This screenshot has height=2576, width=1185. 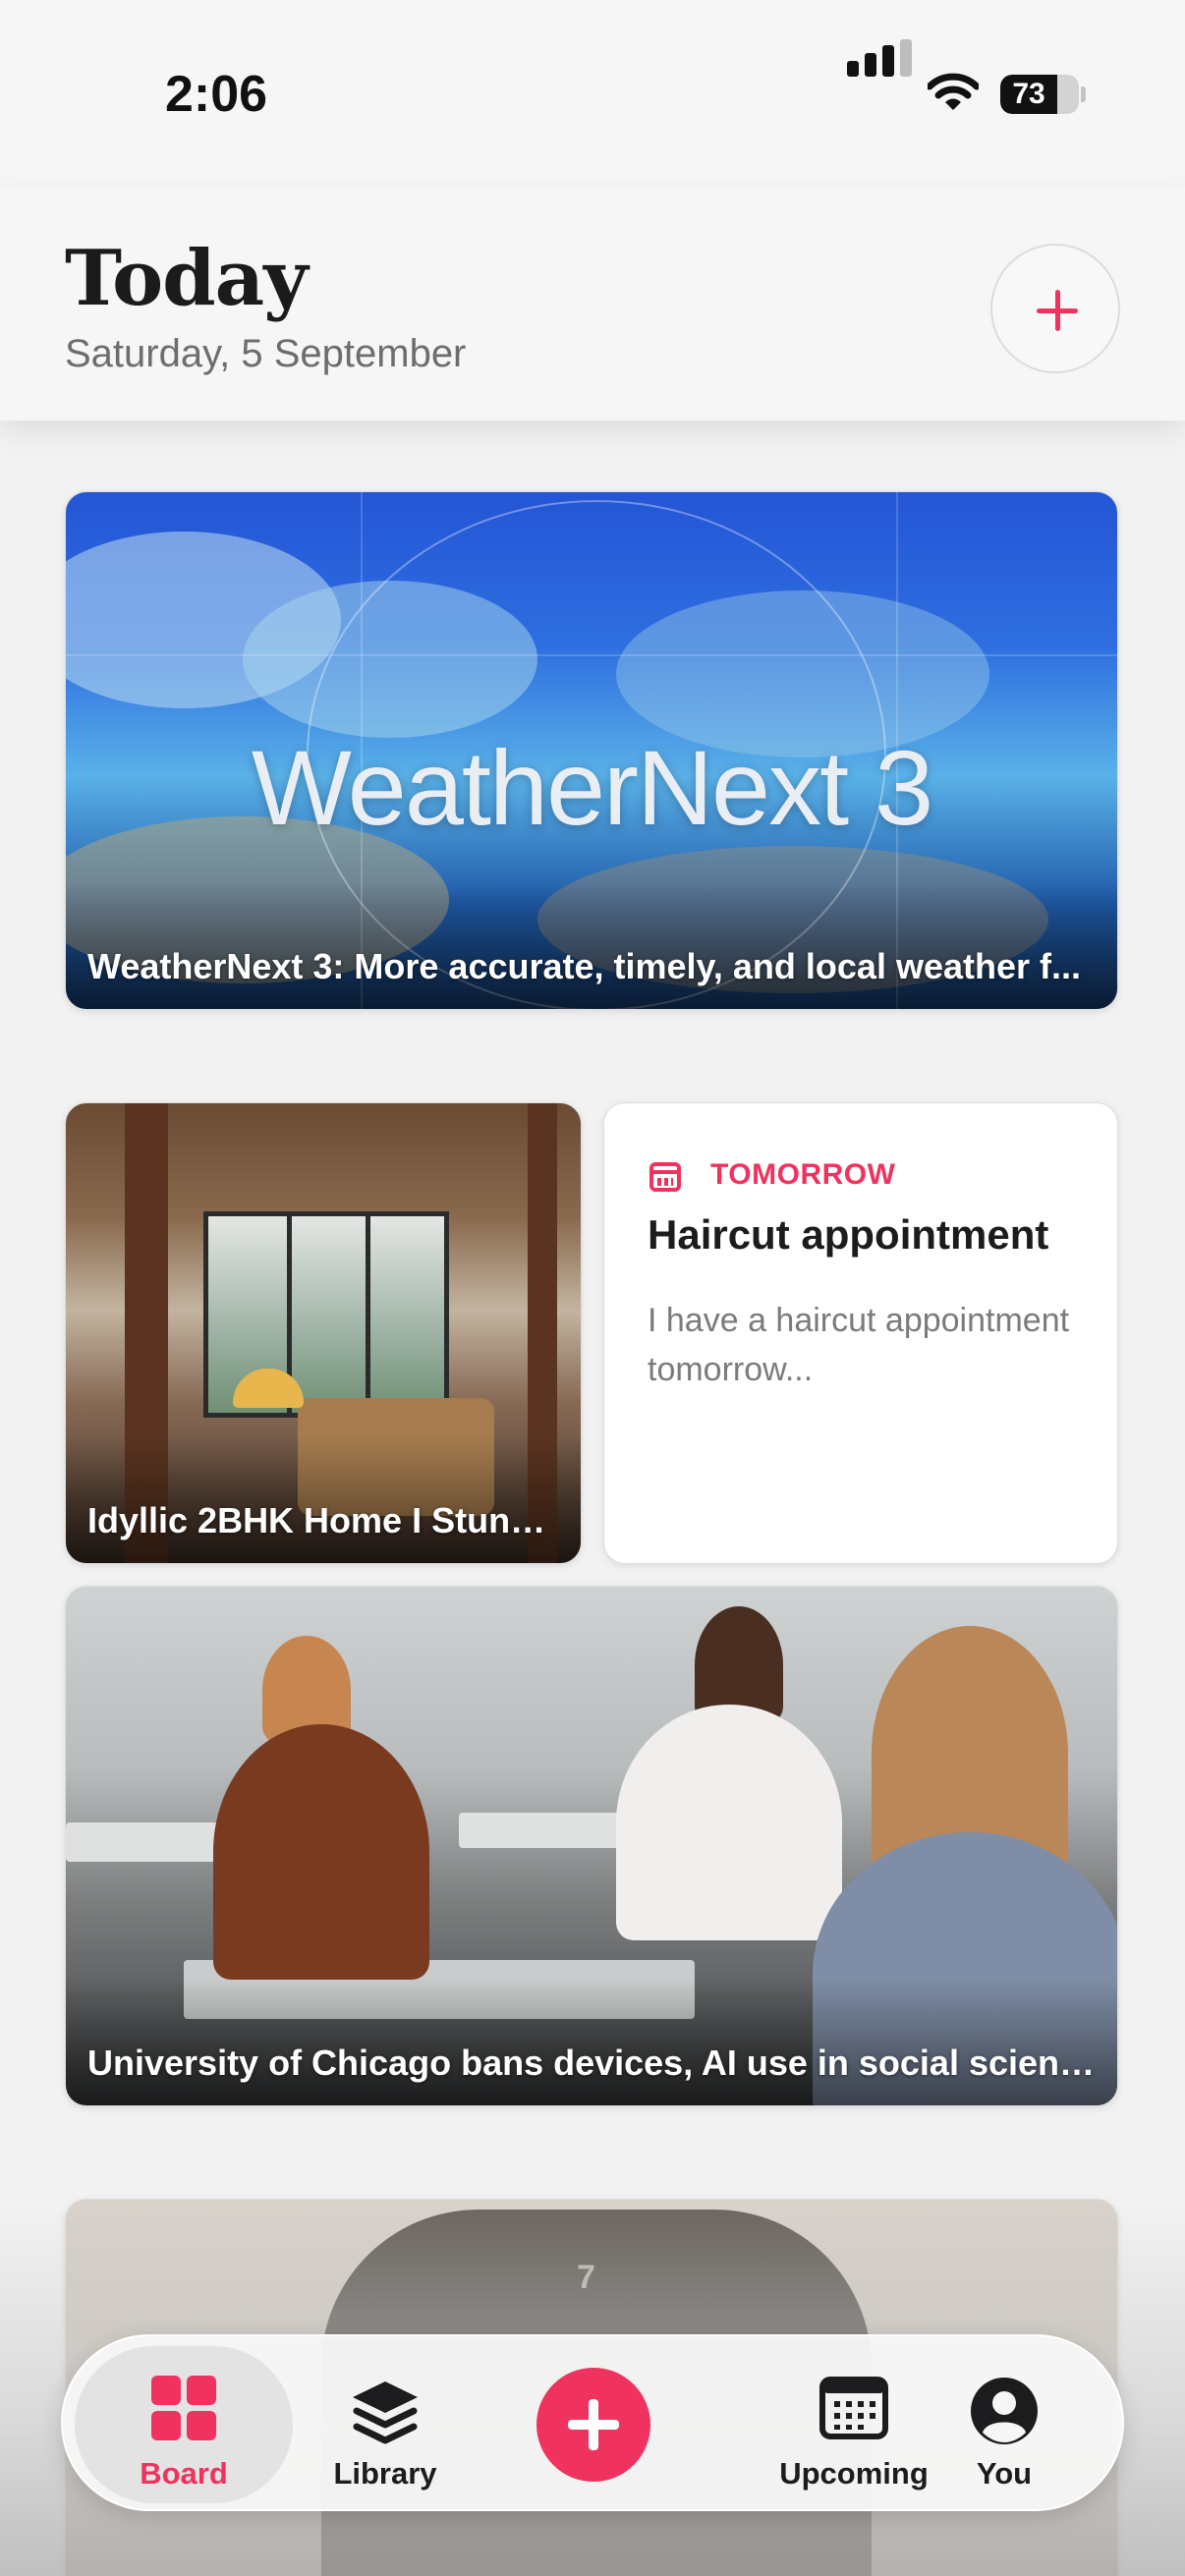 What do you see at coordinates (665, 1177) in the screenshot?
I see `calendar-icon` at bounding box center [665, 1177].